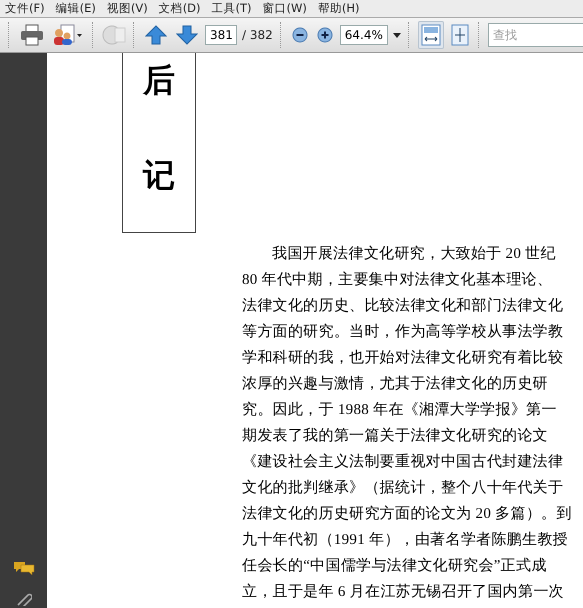 The width and height of the screenshot is (583, 608). I want to click on text-line: 《建设社会主义法制要重视对中国古代封建法律, so click(403, 462).